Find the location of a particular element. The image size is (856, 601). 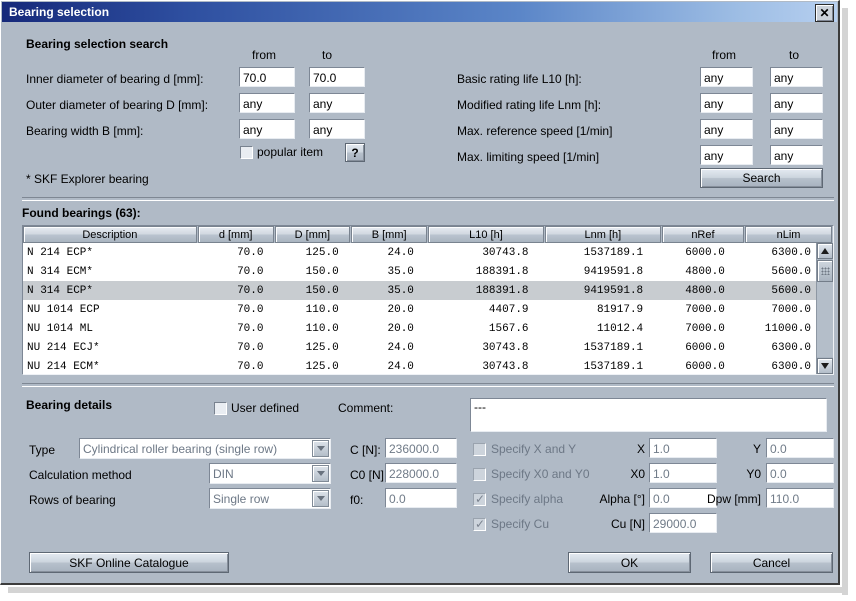

specify-alpha-checkbox: ✓ is located at coordinates (479, 499).